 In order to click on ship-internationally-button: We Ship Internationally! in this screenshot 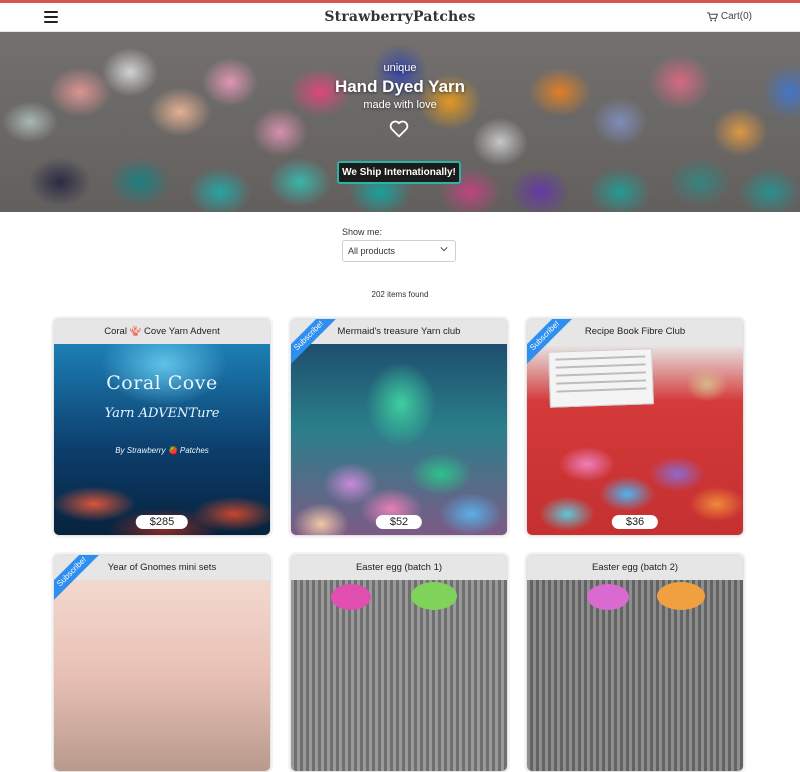, I will do `click(399, 172)`.